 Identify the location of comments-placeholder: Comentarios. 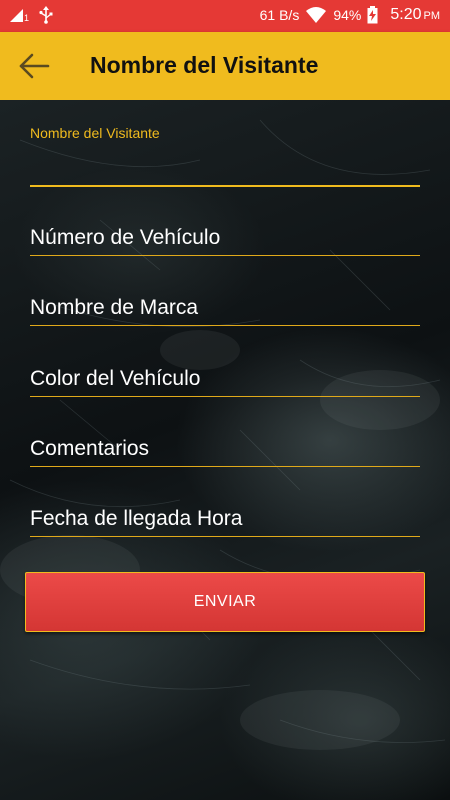
(90, 448).